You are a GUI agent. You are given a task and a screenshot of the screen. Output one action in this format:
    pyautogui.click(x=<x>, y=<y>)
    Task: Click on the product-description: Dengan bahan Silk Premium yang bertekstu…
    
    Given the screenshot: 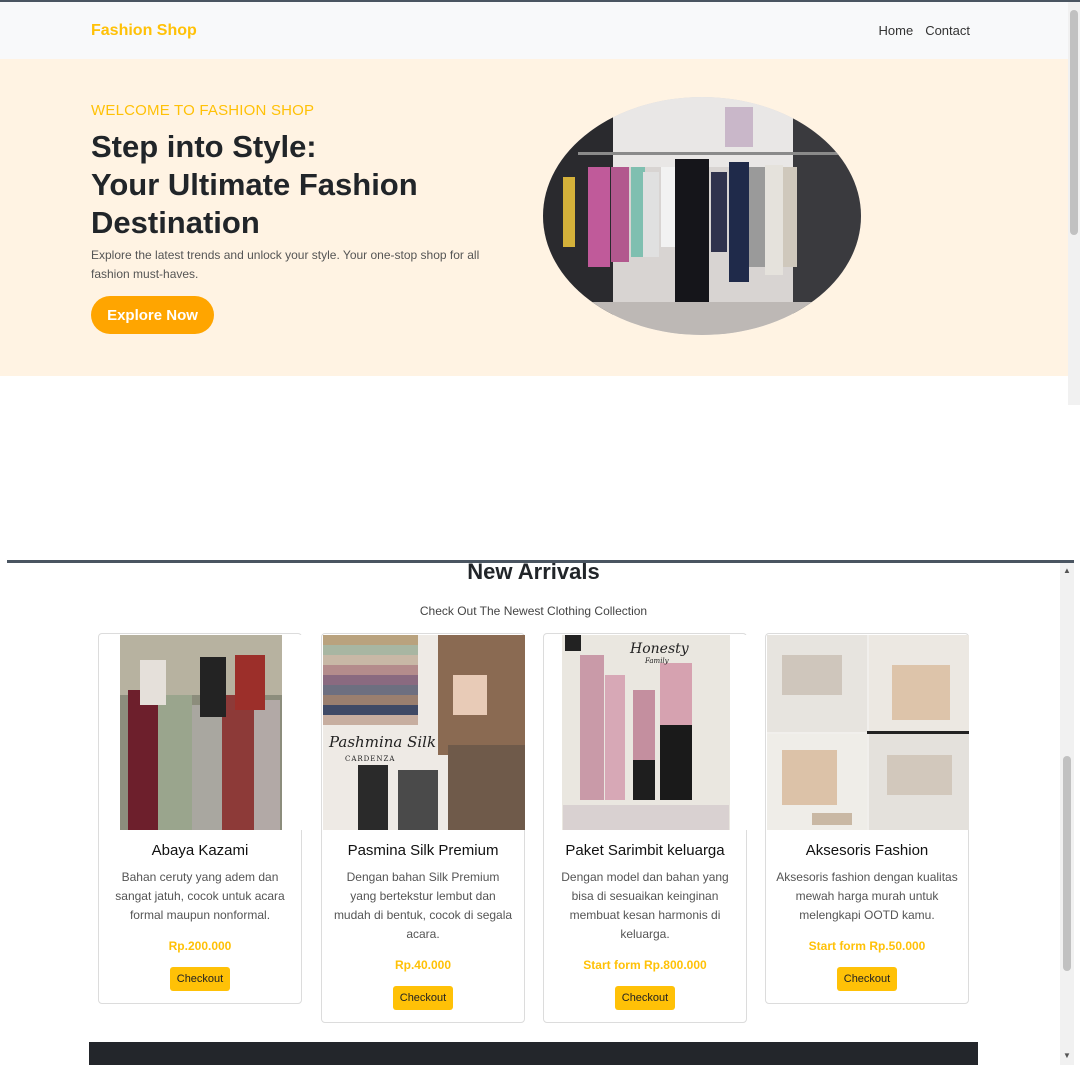 What is the action you would take?
    pyautogui.click(x=423, y=905)
    